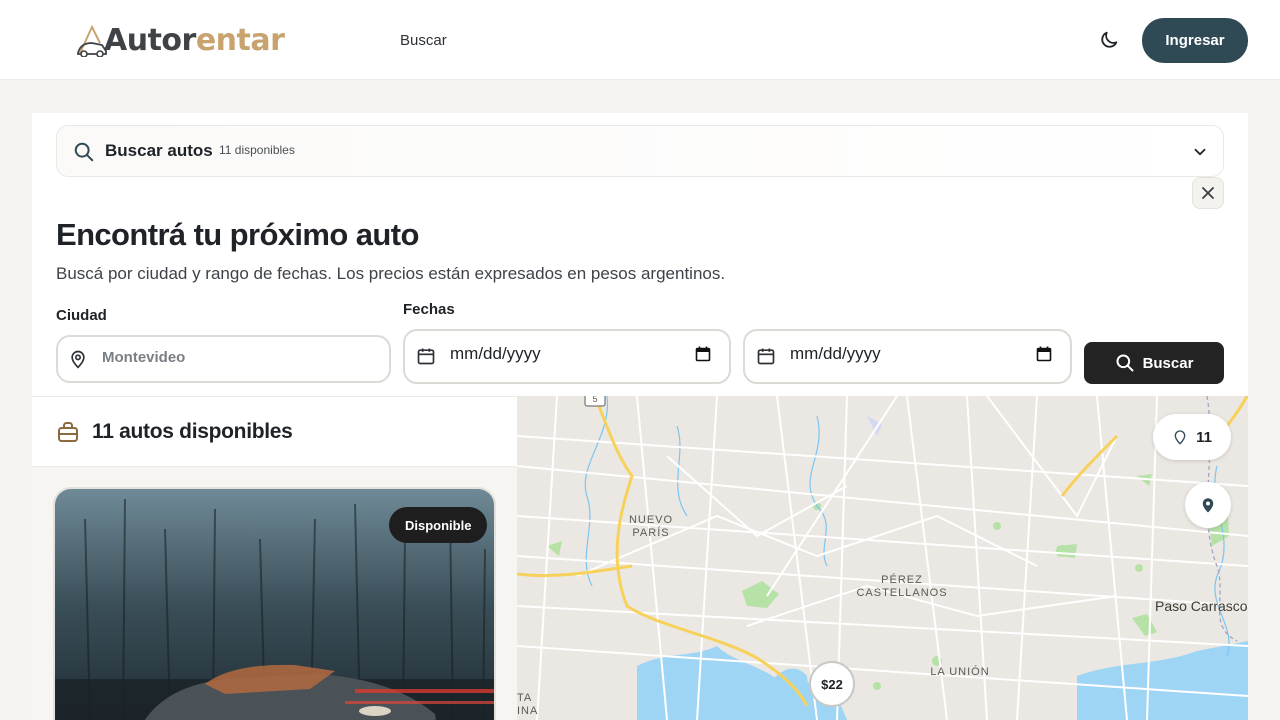 The width and height of the screenshot is (1280, 720). I want to click on chevron-down-icon, so click(1200, 152).